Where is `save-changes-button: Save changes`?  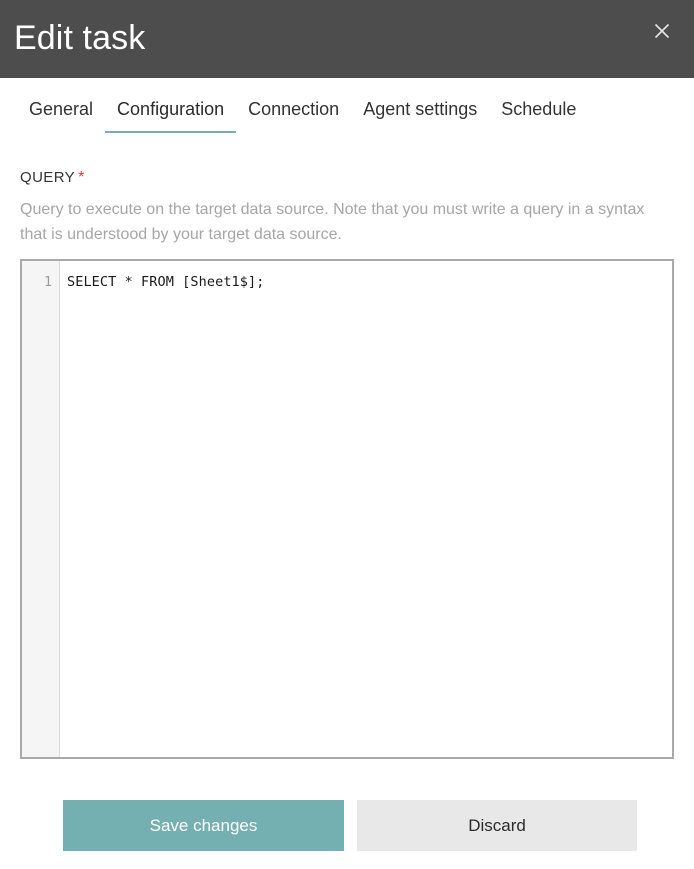
save-changes-button: Save changes is located at coordinates (203, 825).